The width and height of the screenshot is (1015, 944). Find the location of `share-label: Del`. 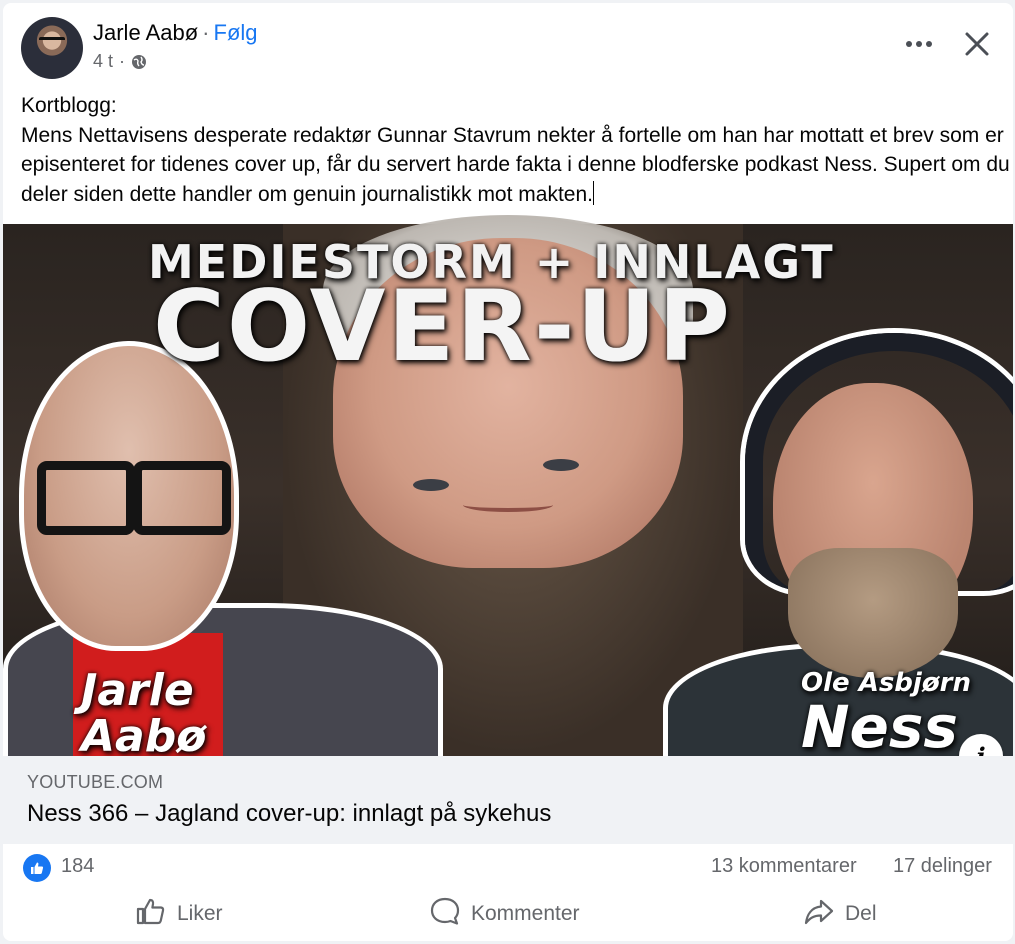

share-label: Del is located at coordinates (861, 913).